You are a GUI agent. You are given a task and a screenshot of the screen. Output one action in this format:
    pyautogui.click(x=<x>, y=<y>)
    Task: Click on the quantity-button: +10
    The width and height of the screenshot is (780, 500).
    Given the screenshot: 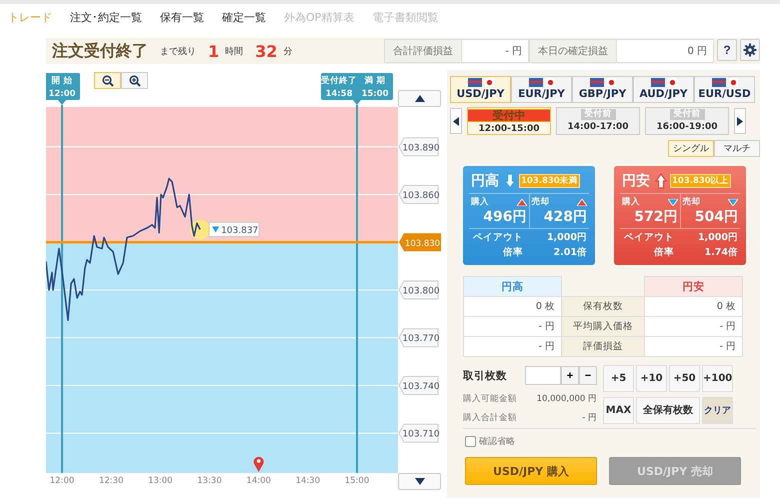 What is the action you would take?
    pyautogui.click(x=651, y=378)
    